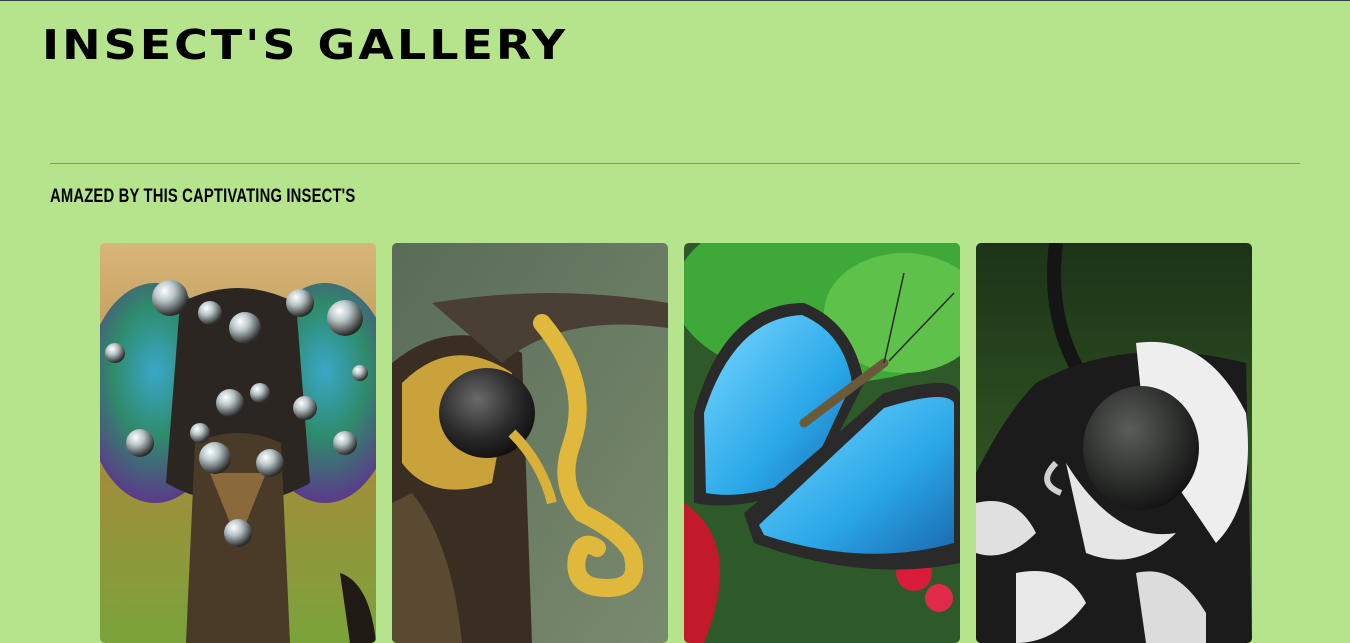 The width and height of the screenshot is (1350, 643). Describe the element at coordinates (822, 443) in the screenshot. I see `gallery-image-butterfly` at that location.